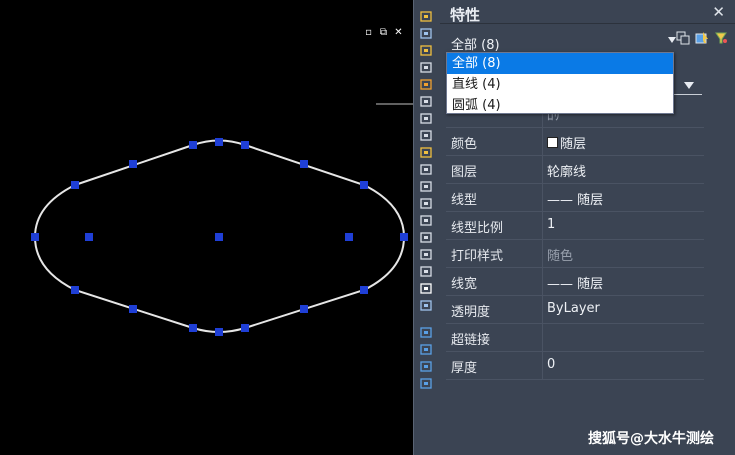 This screenshot has width=735, height=455. I want to click on array-icon, so click(426, 83).